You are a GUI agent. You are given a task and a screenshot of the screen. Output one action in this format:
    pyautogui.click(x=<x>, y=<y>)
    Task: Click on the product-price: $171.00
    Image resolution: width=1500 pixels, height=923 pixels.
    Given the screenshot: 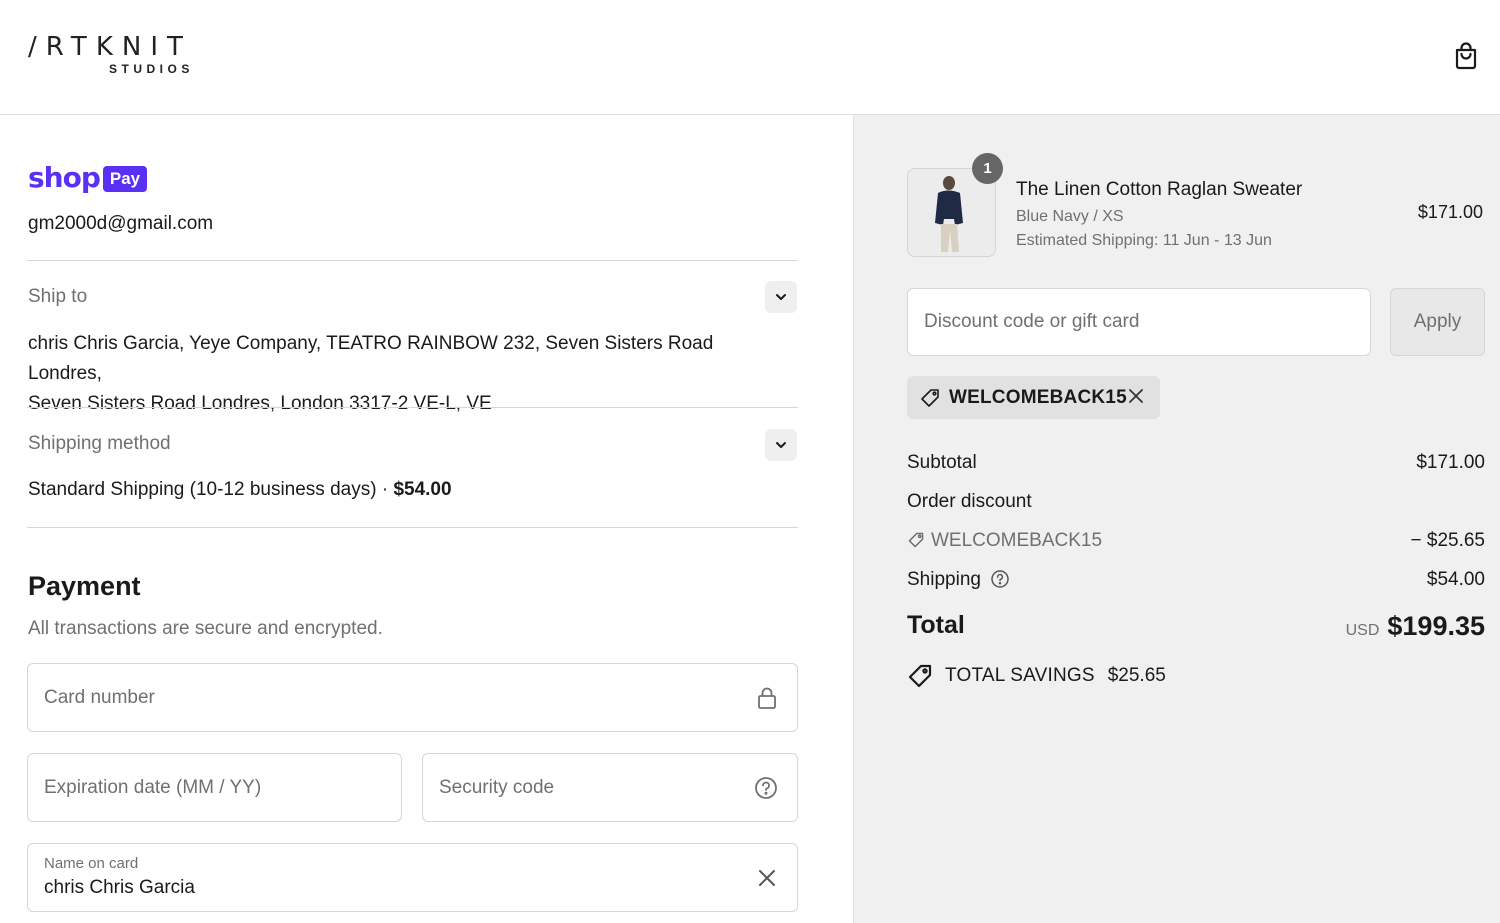 What is the action you would take?
    pyautogui.click(x=1450, y=212)
    